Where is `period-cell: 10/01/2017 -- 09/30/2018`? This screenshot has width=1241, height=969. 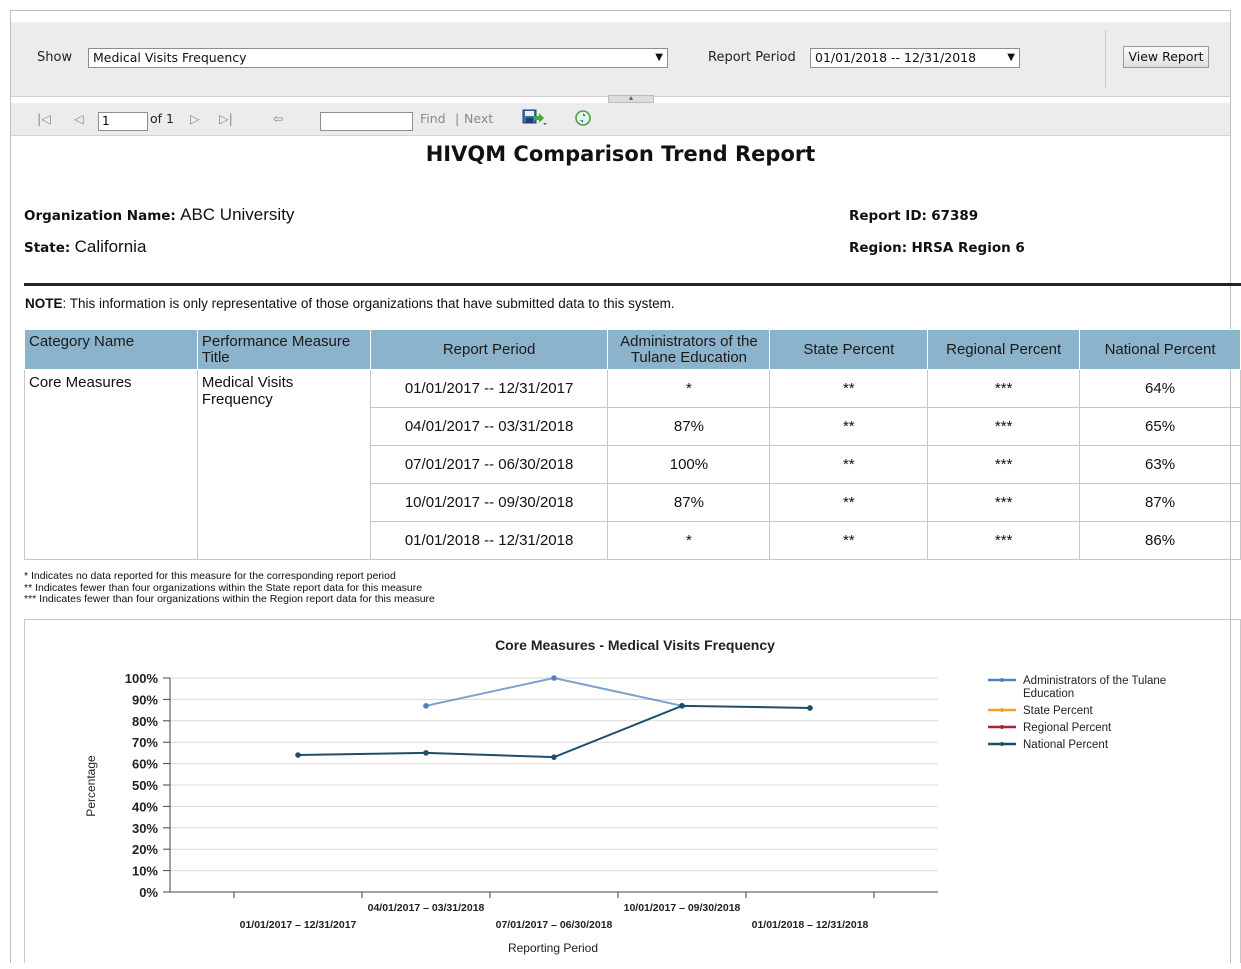
period-cell: 10/01/2017 -- 09/30/2018 is located at coordinates (489, 502).